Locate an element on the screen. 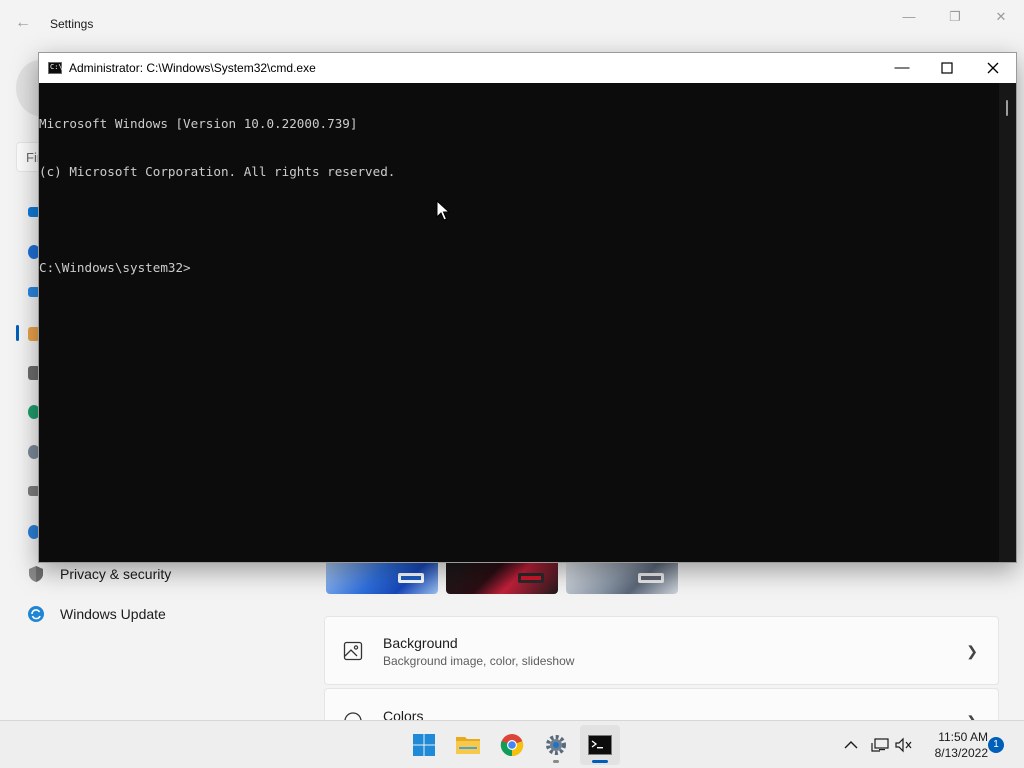  cmd-close-button is located at coordinates (993, 68).